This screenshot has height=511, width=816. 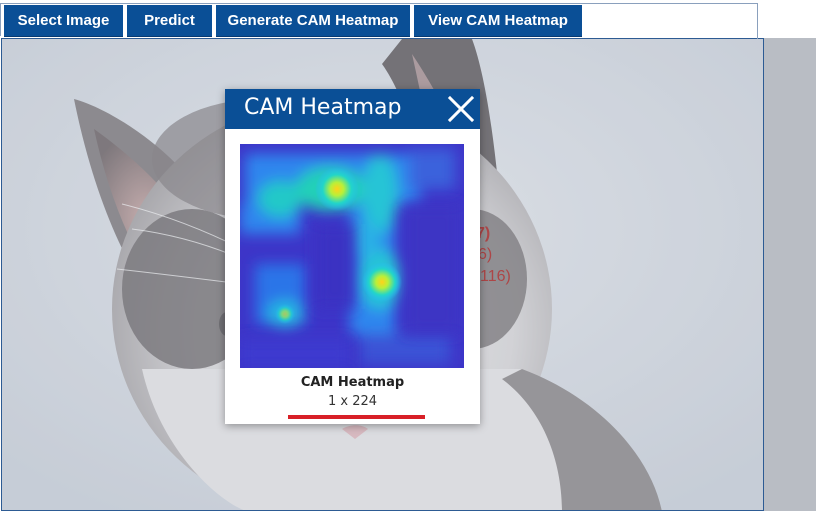 What do you see at coordinates (169, 21) in the screenshot?
I see `predict-button: Predict` at bounding box center [169, 21].